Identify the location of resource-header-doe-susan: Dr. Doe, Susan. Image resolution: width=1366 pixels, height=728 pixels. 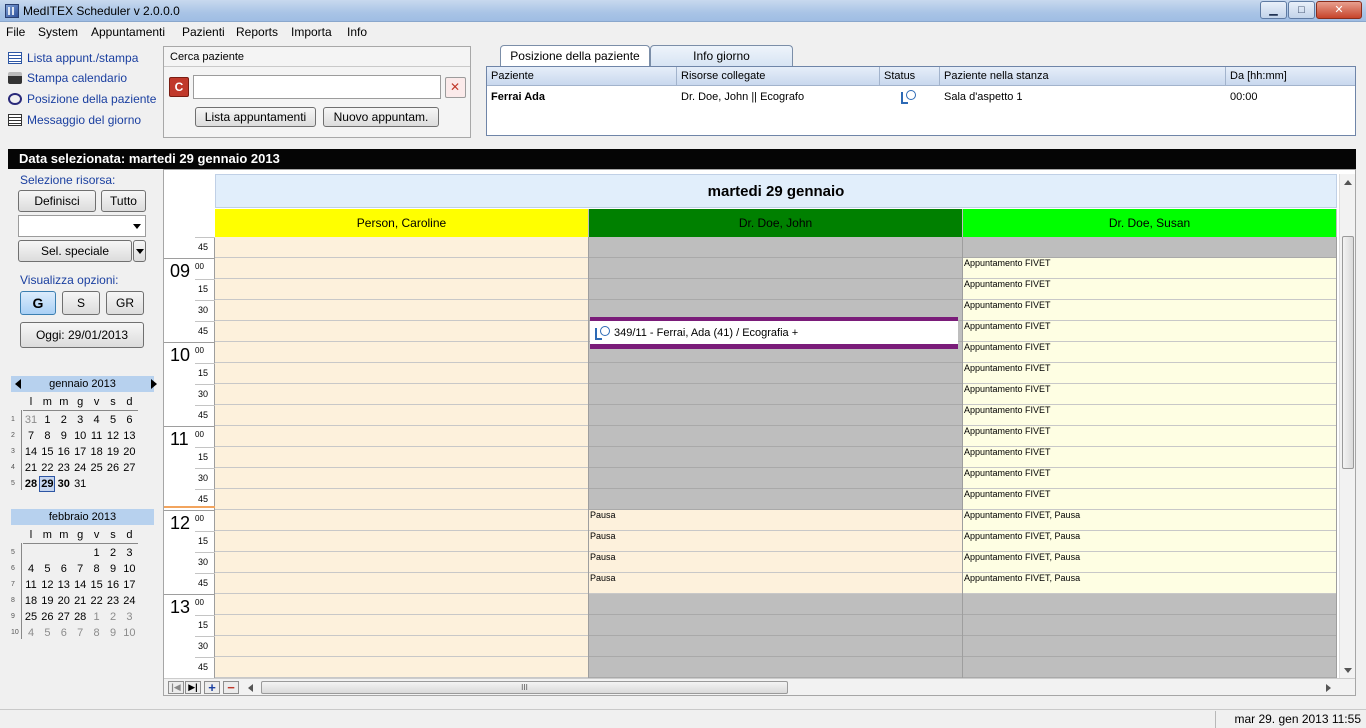
(1150, 223).